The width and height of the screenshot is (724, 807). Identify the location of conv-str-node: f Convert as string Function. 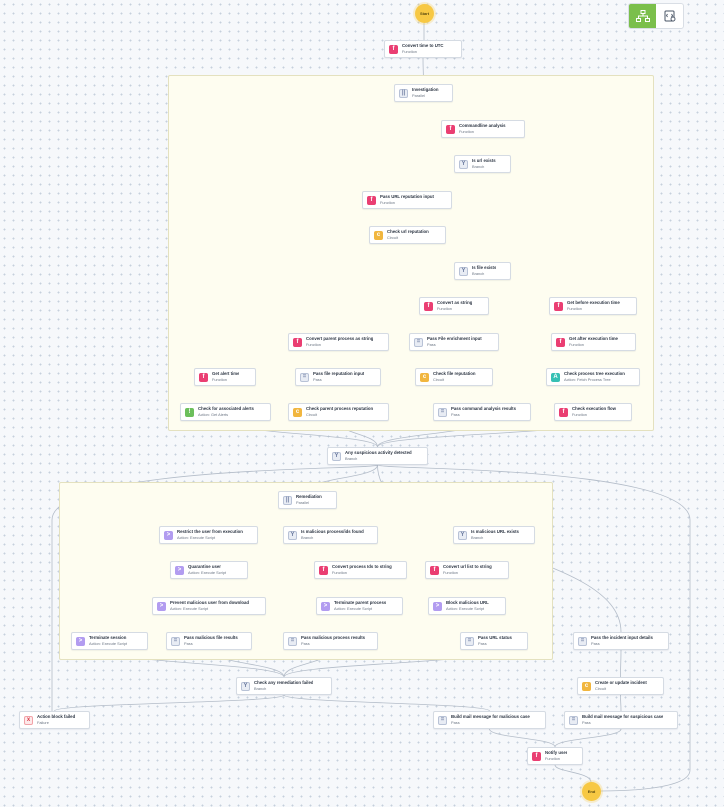
(454, 306).